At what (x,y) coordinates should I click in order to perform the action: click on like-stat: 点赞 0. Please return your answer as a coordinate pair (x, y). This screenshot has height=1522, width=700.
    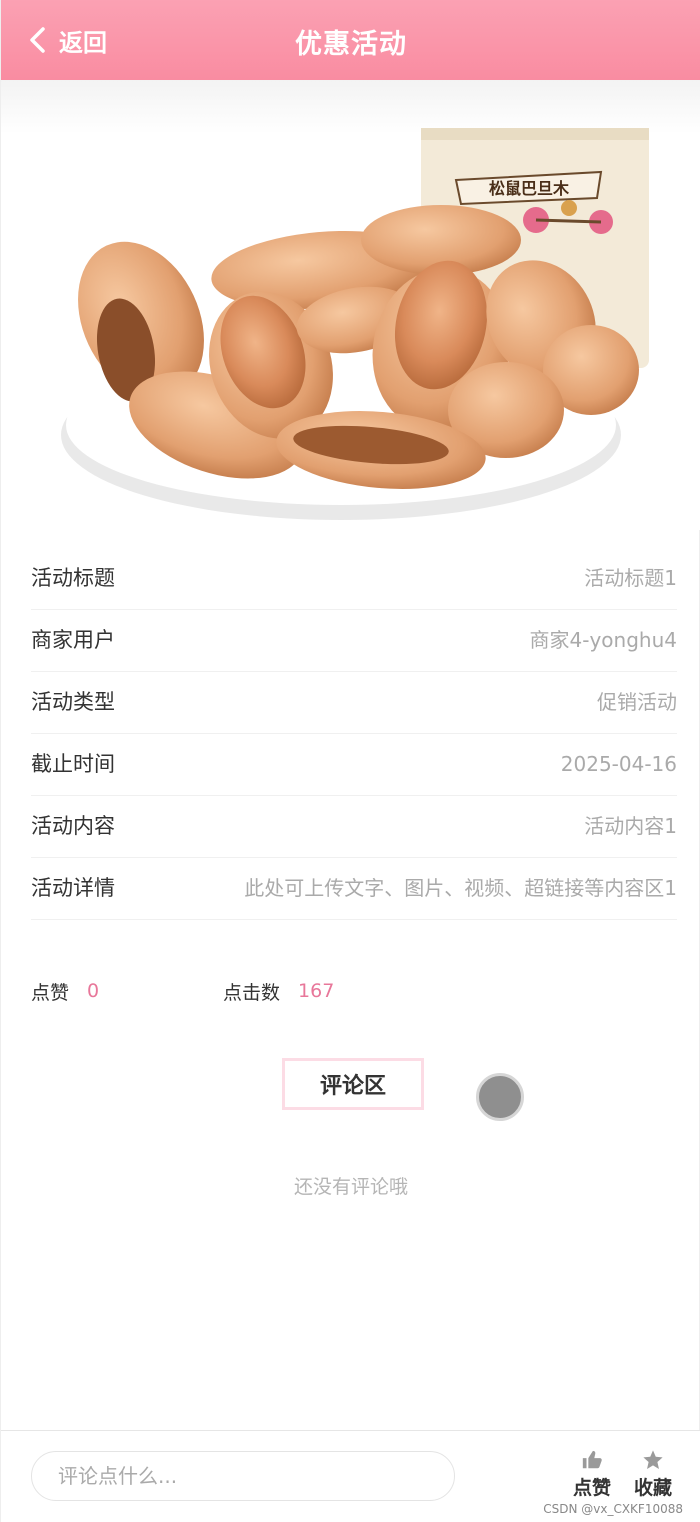
    Looking at the image, I should click on (127, 991).